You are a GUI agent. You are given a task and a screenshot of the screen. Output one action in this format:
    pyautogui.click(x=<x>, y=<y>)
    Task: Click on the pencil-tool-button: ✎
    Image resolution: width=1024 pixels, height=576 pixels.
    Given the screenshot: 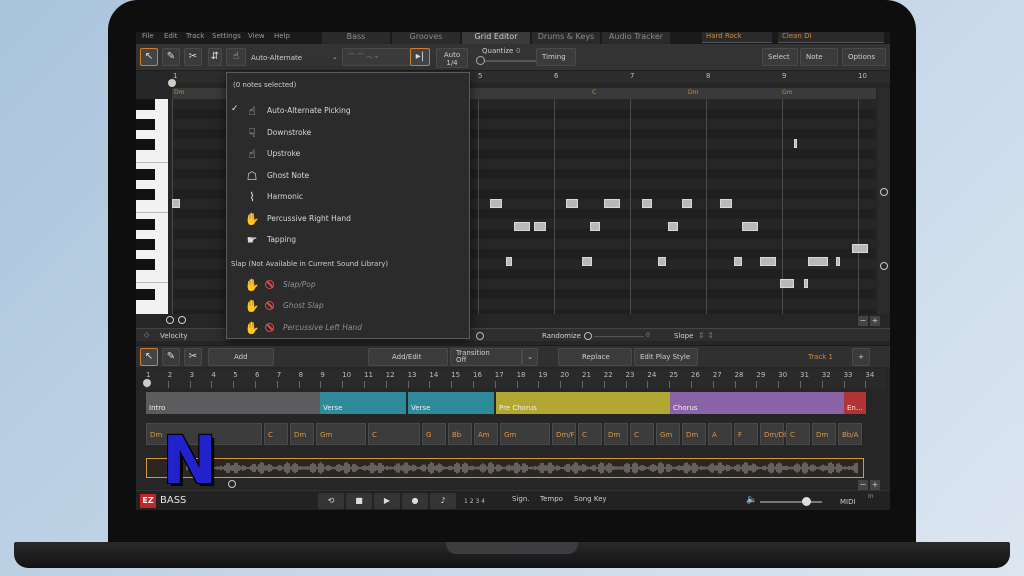 What is the action you would take?
    pyautogui.click(x=171, y=57)
    